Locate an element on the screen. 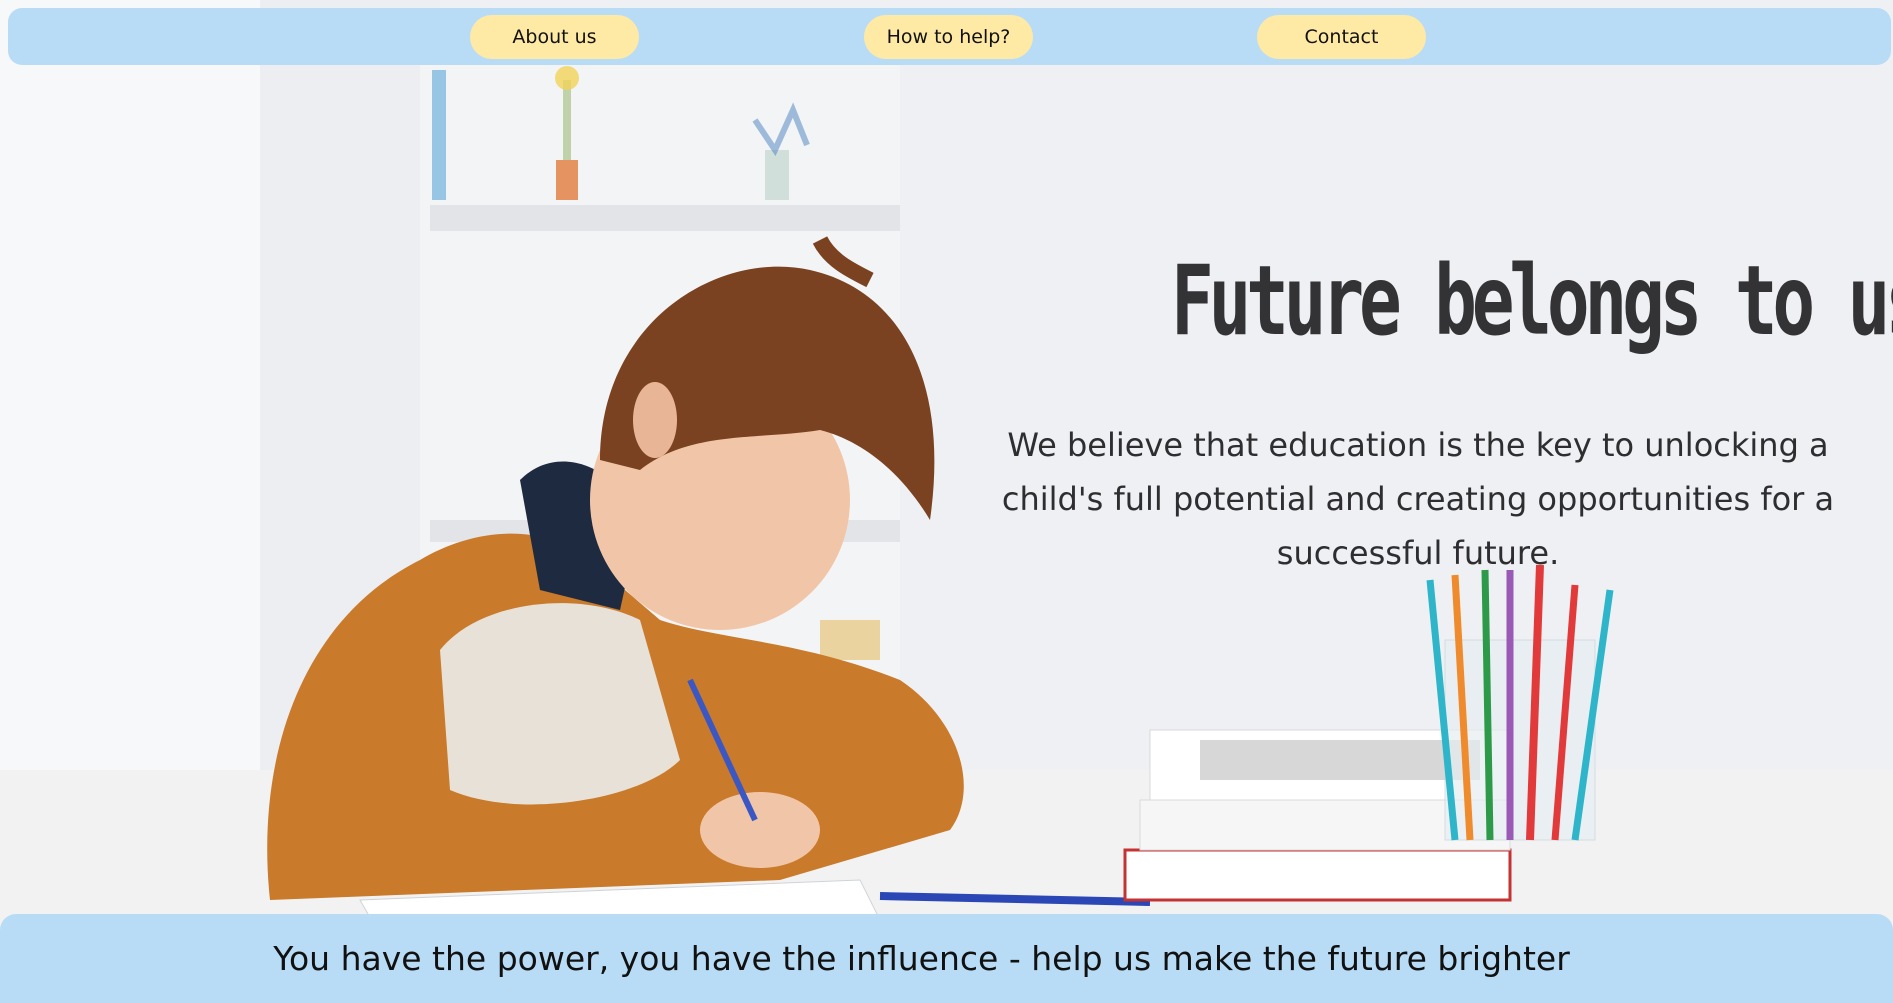 The width and height of the screenshot is (1893, 1003). nav-contact-button: Contact is located at coordinates (1341, 37).